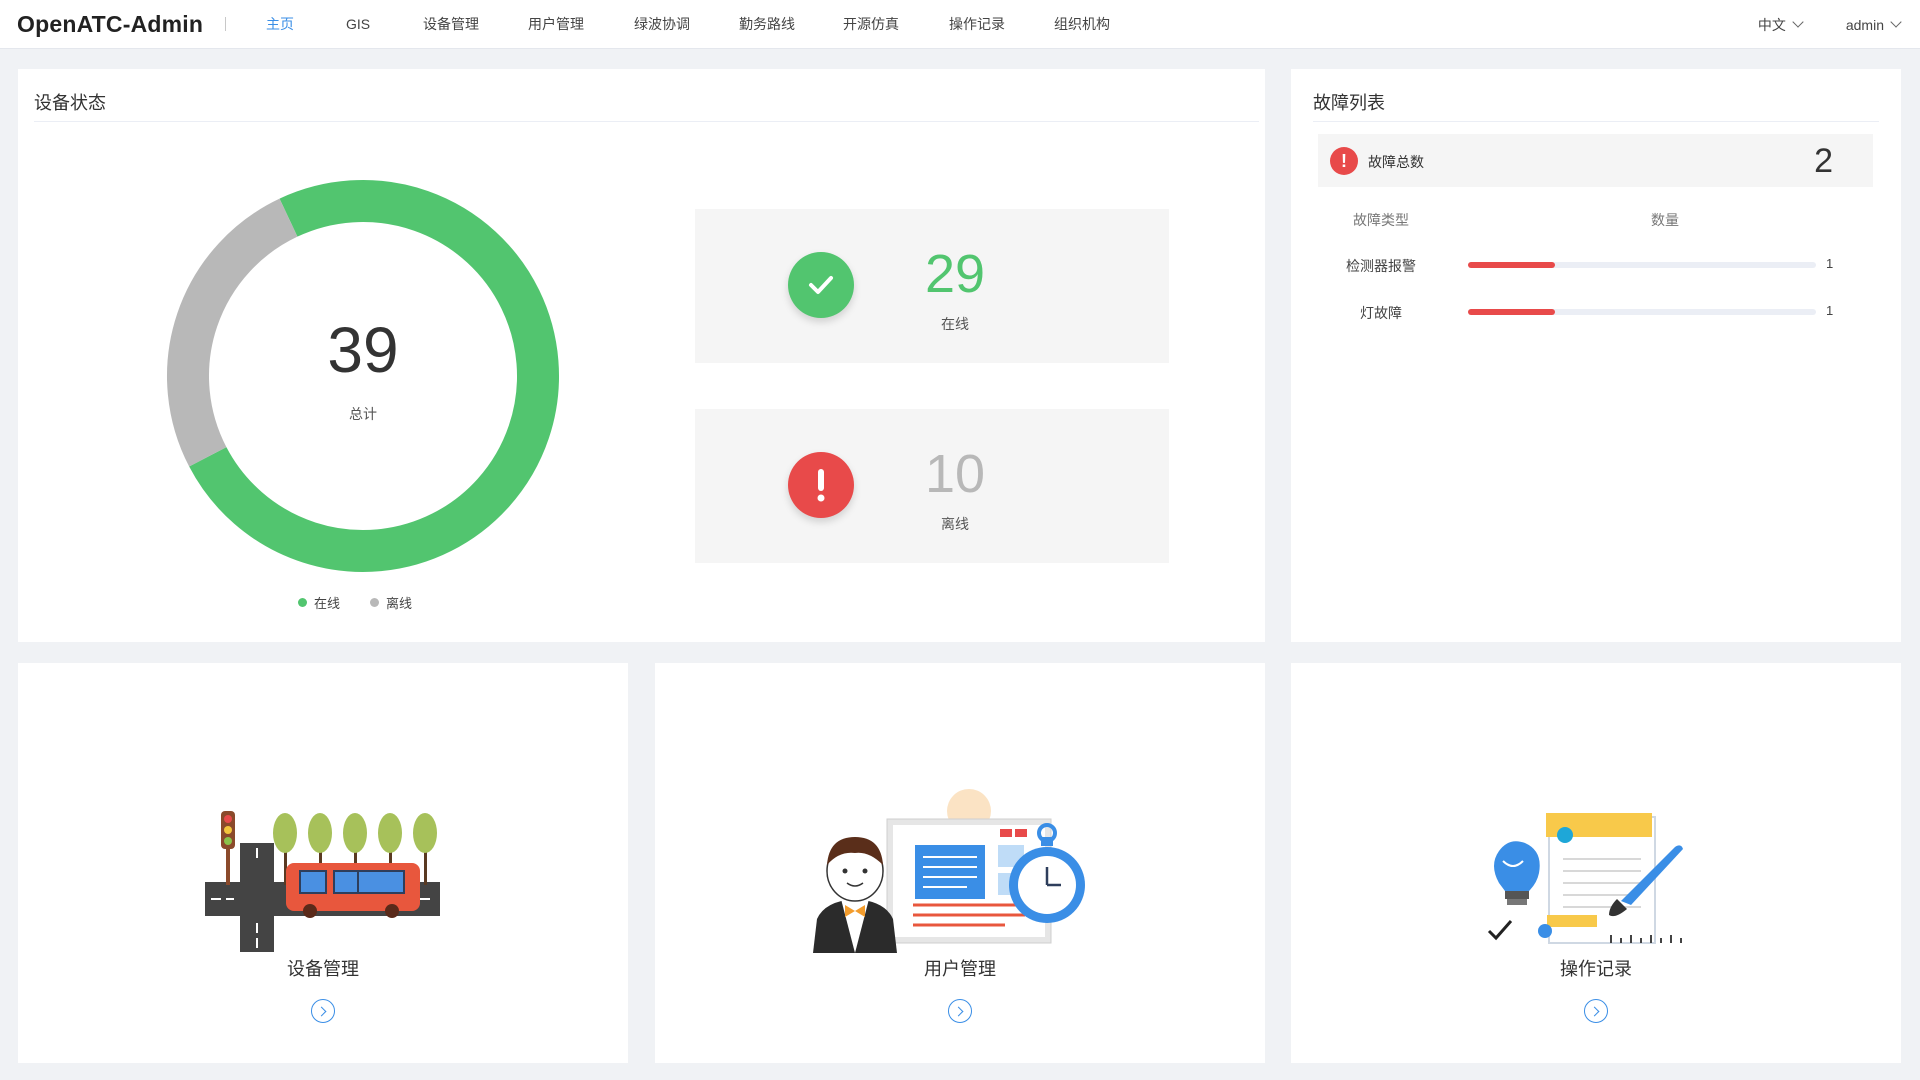 The height and width of the screenshot is (1080, 1920). I want to click on device-management-label: 设备管理, so click(323, 969).